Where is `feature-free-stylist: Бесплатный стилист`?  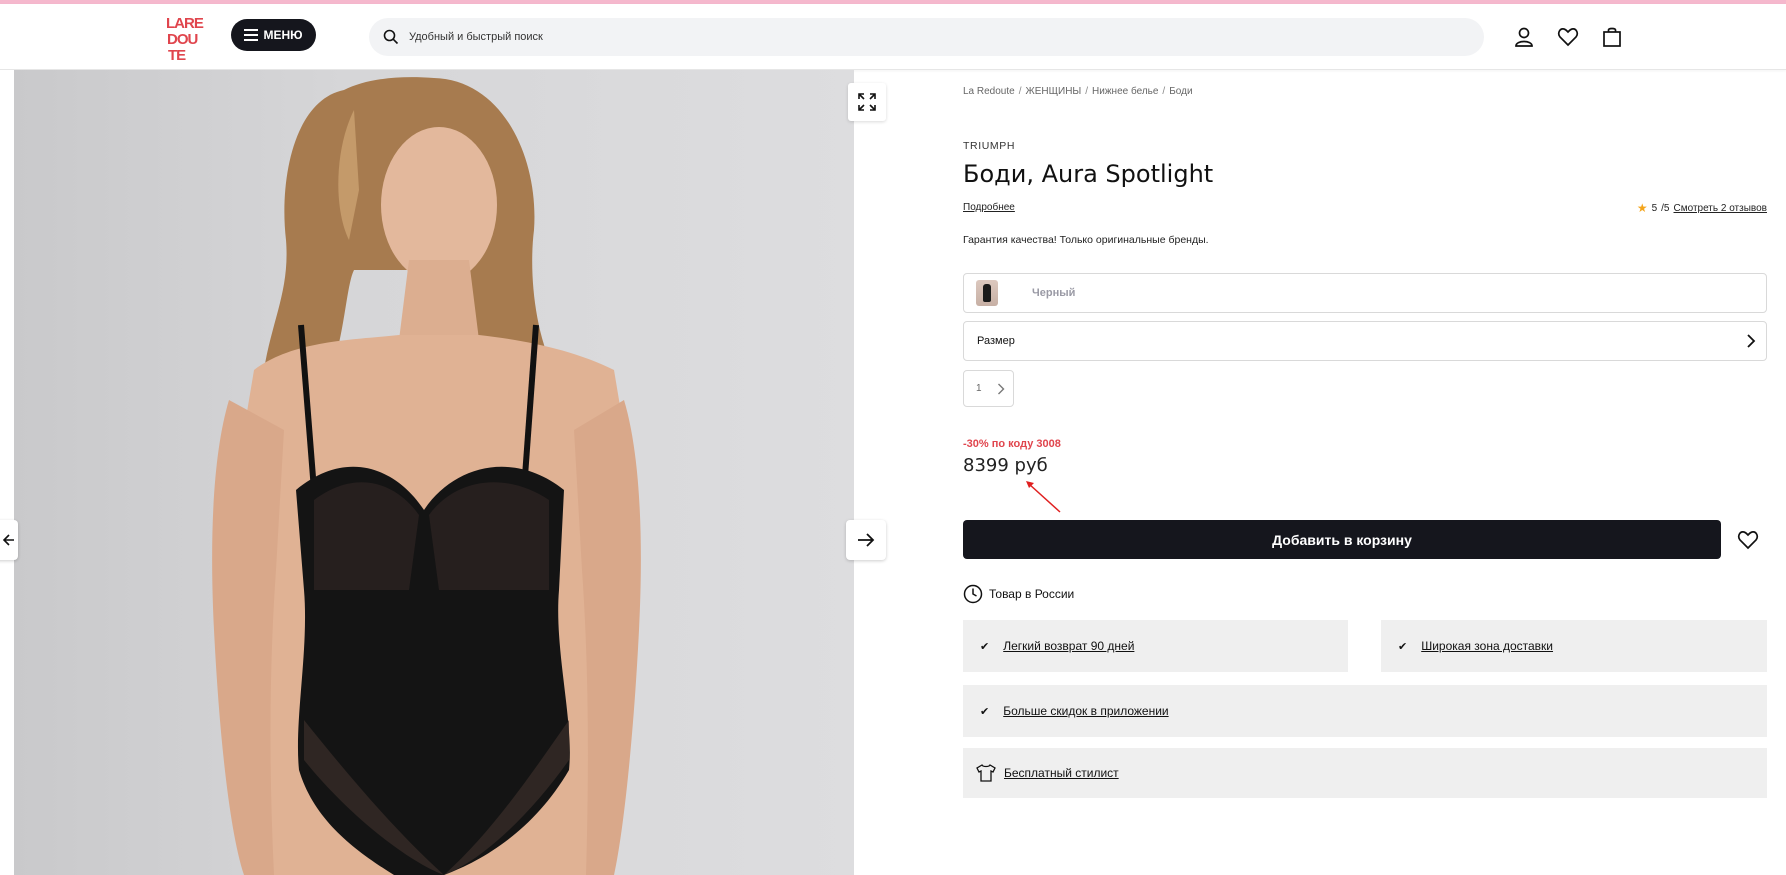 feature-free-stylist: Бесплатный стилист is located at coordinates (1365, 773).